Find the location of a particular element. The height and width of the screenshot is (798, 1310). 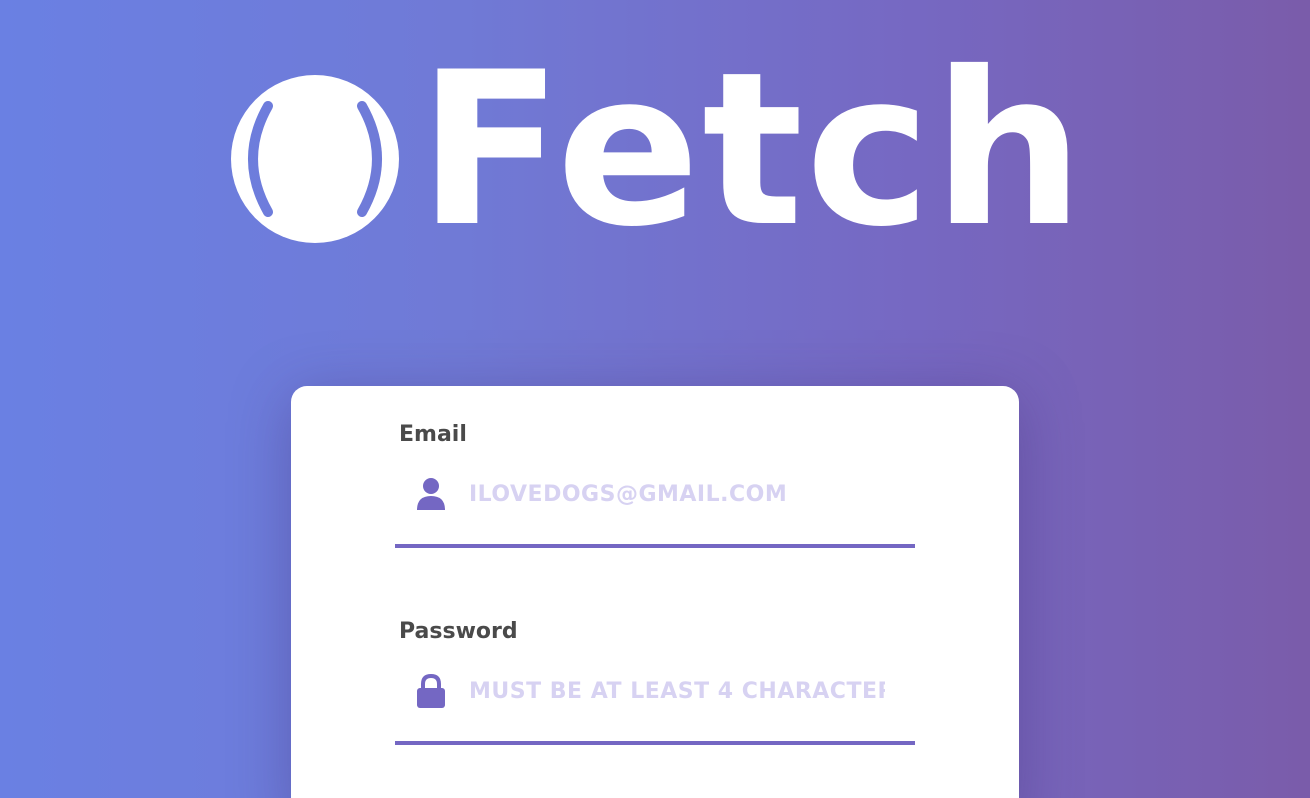

email-field-group: Email is located at coordinates (655, 484).